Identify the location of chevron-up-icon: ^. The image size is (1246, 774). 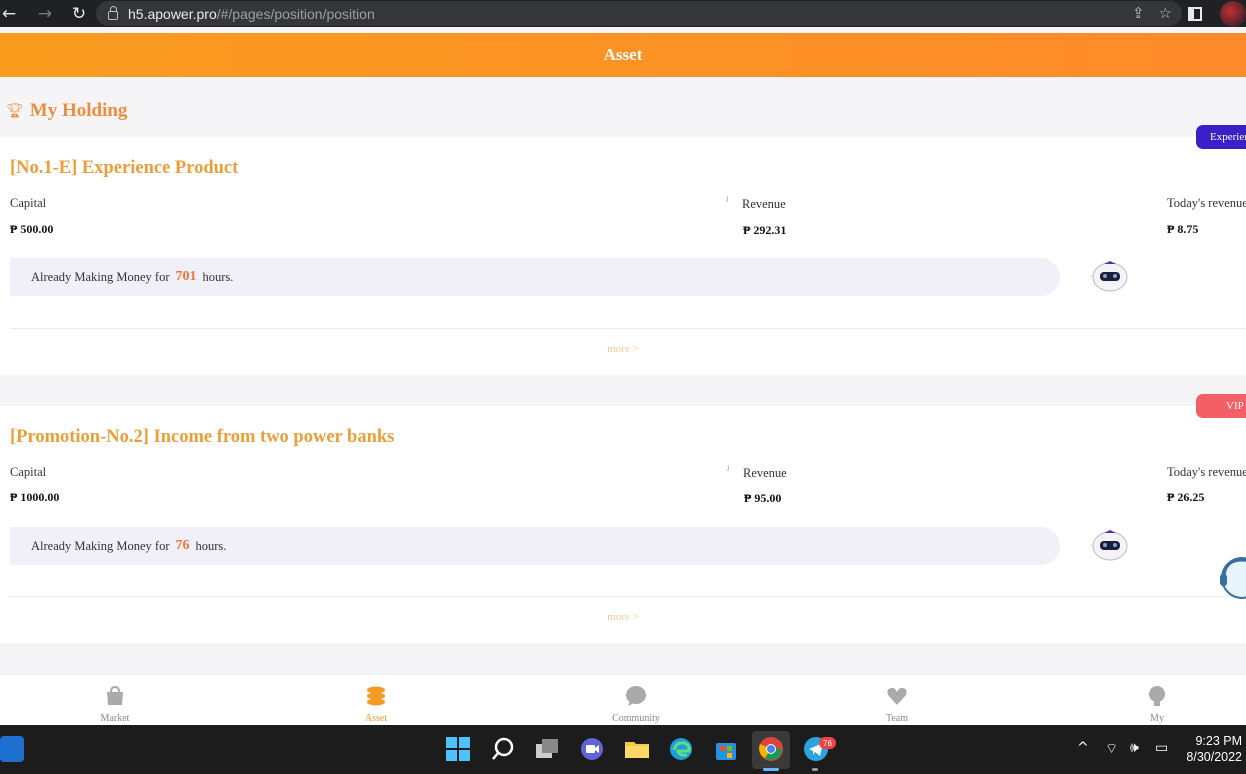
(1083, 748).